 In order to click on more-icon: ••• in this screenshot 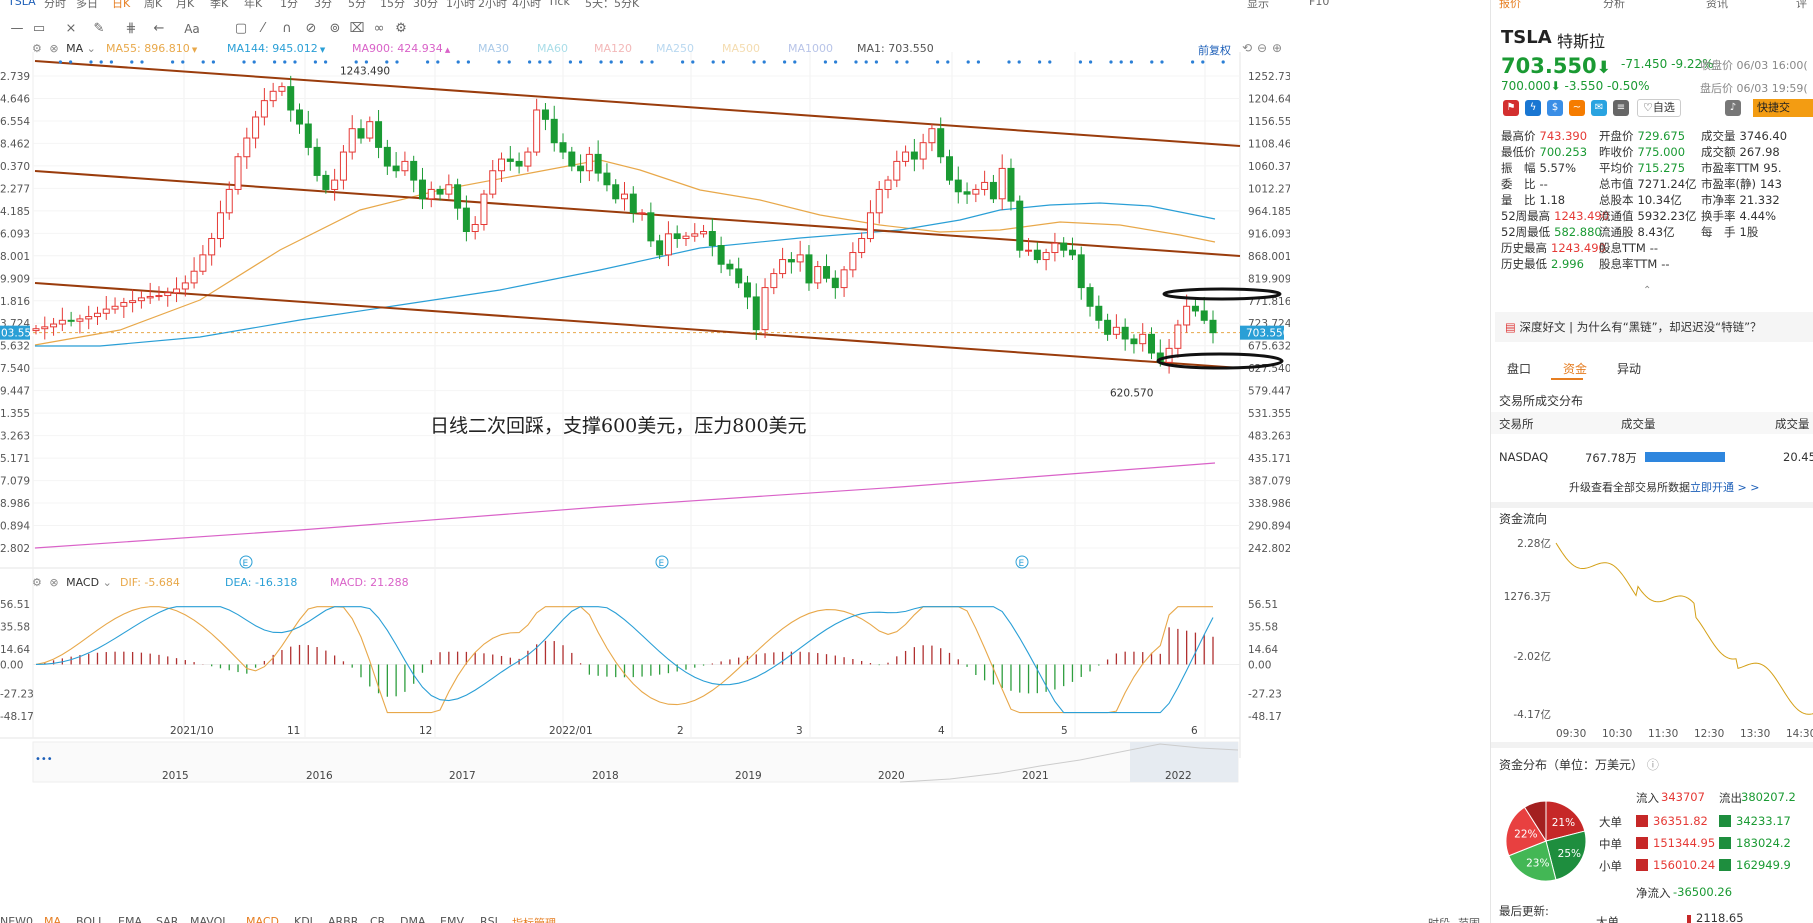, I will do `click(44, 759)`.